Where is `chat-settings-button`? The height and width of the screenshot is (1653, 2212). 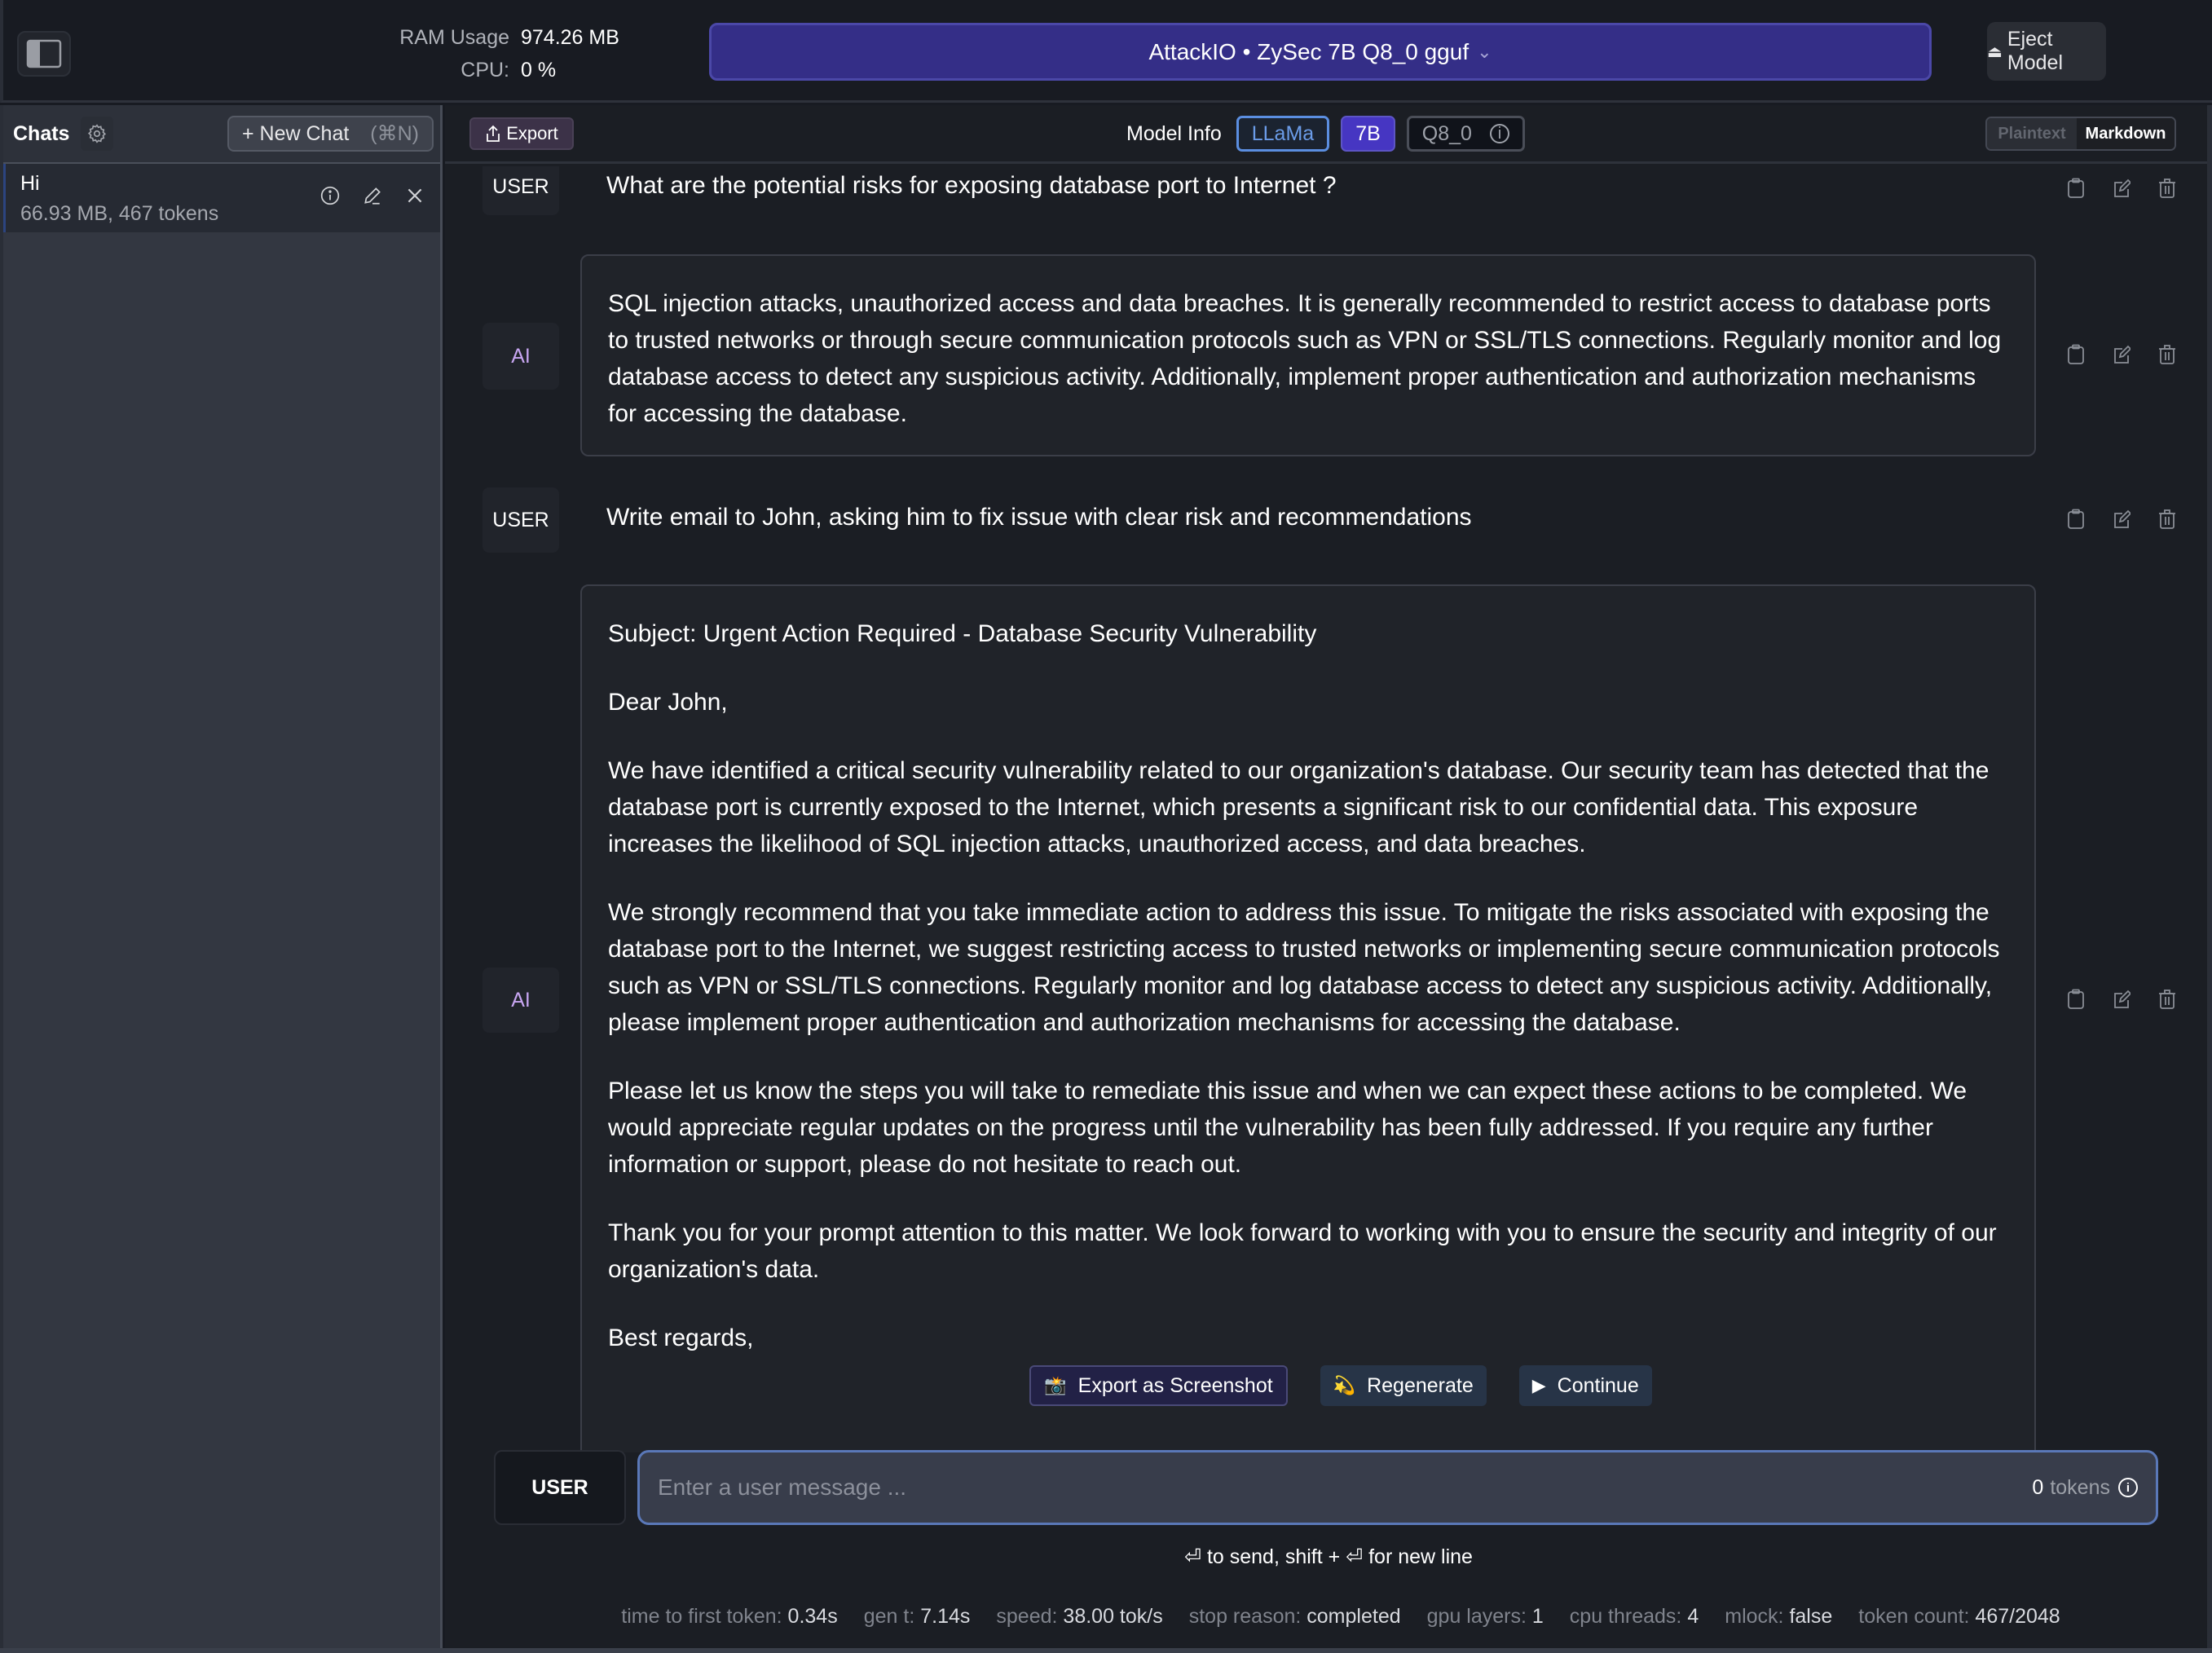
chat-settings-button is located at coordinates (97, 134).